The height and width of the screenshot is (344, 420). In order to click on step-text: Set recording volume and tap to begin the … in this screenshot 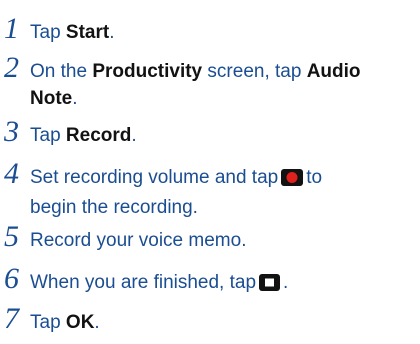, I will do `click(176, 192)`.